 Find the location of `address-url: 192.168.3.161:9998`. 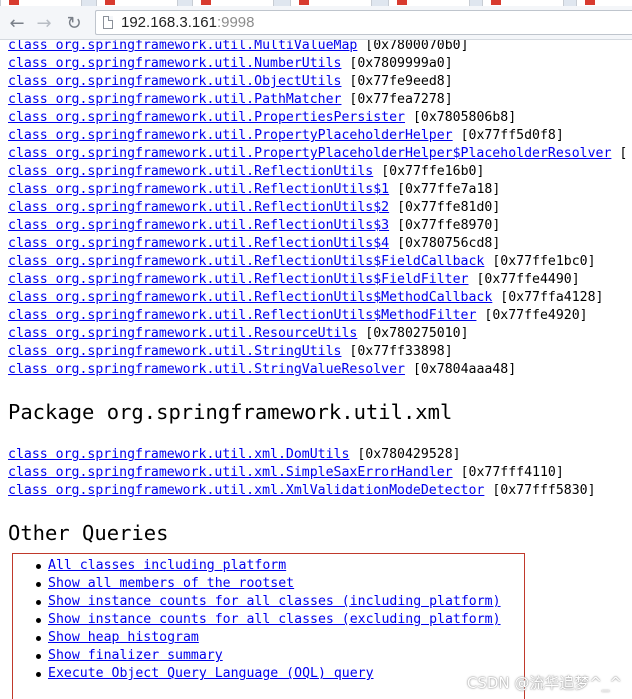

address-url: 192.168.3.161:9998 is located at coordinates (187, 22).